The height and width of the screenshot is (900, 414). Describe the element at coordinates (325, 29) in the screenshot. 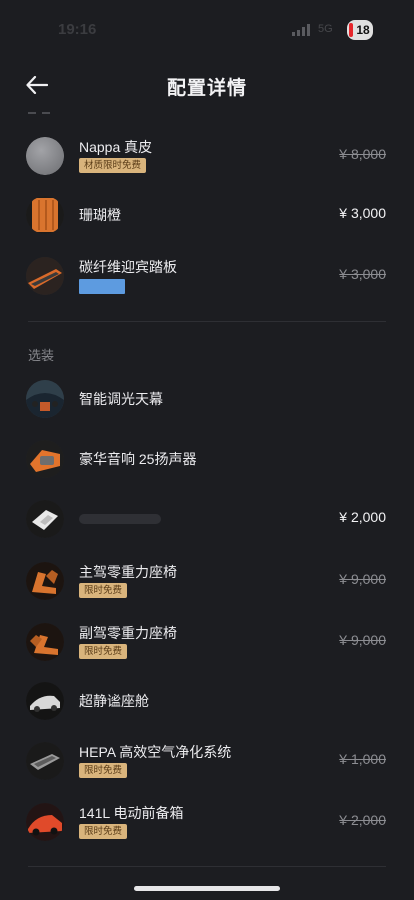

I see `network-label: 5G` at that location.